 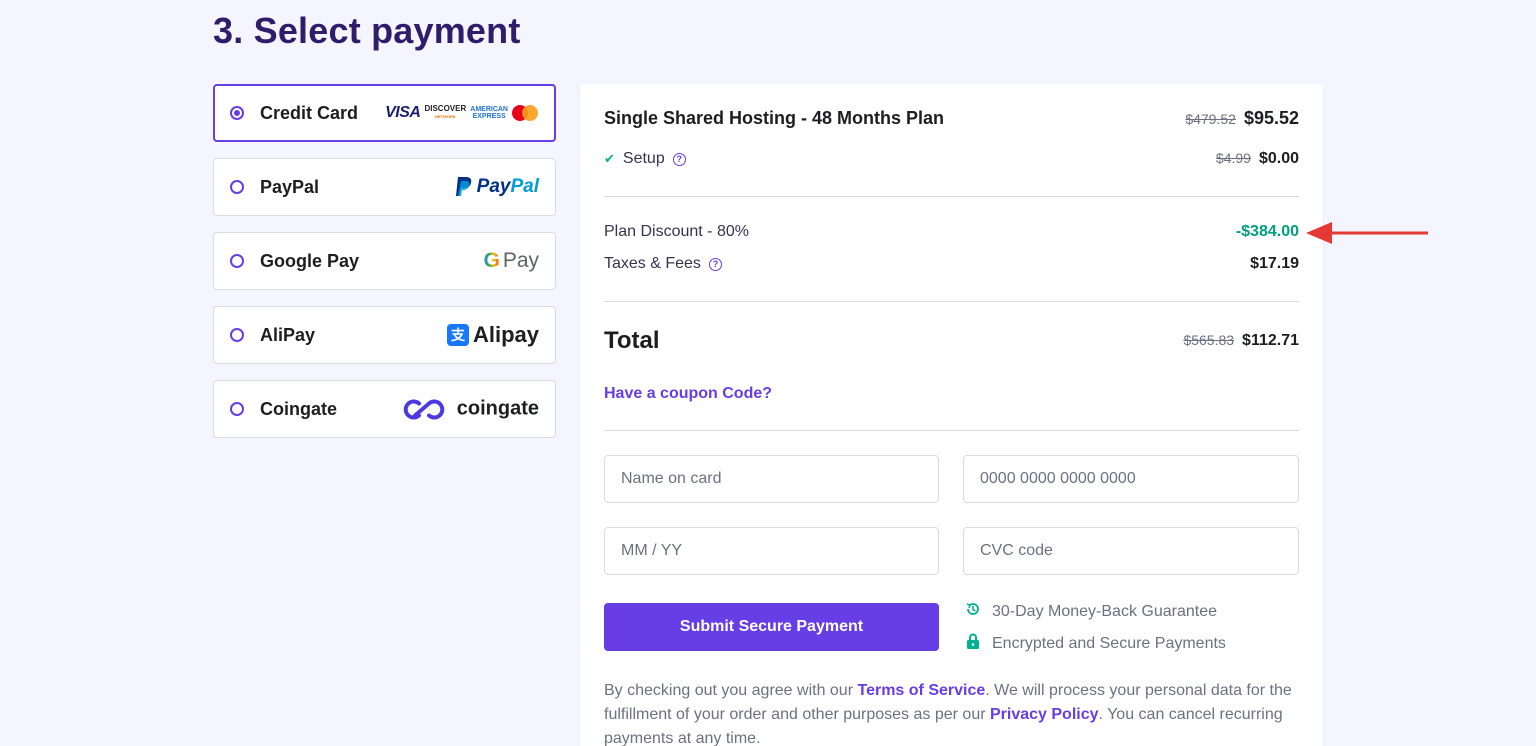 What do you see at coordinates (1233, 158) in the screenshot?
I see `setup-old-price: $4.99` at bounding box center [1233, 158].